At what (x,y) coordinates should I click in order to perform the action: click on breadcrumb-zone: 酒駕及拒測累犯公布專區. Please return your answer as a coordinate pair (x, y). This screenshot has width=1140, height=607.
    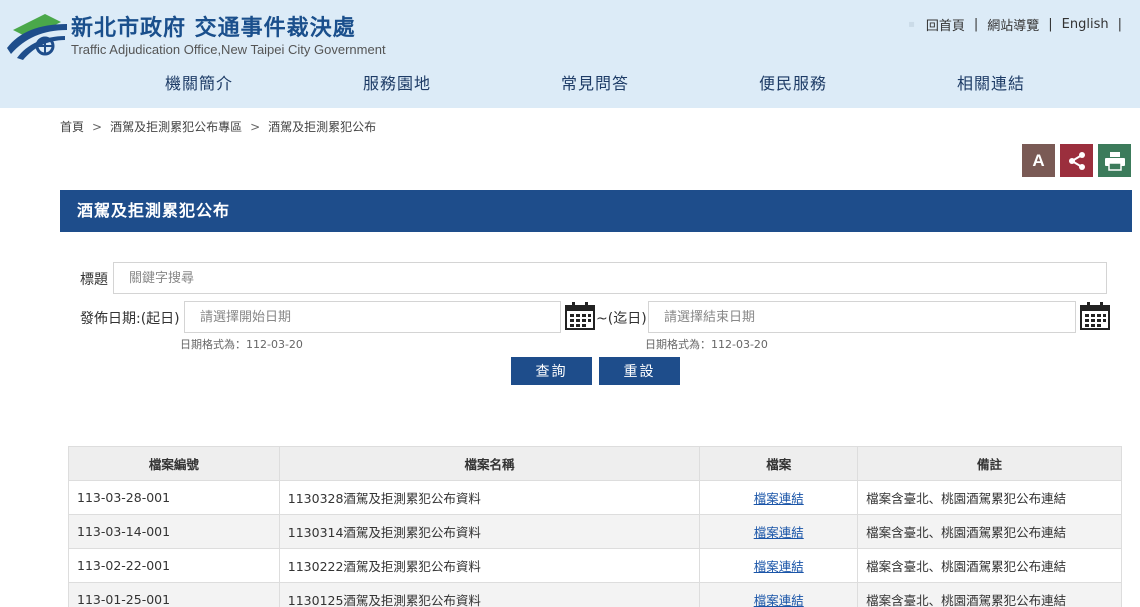
    Looking at the image, I should click on (176, 126).